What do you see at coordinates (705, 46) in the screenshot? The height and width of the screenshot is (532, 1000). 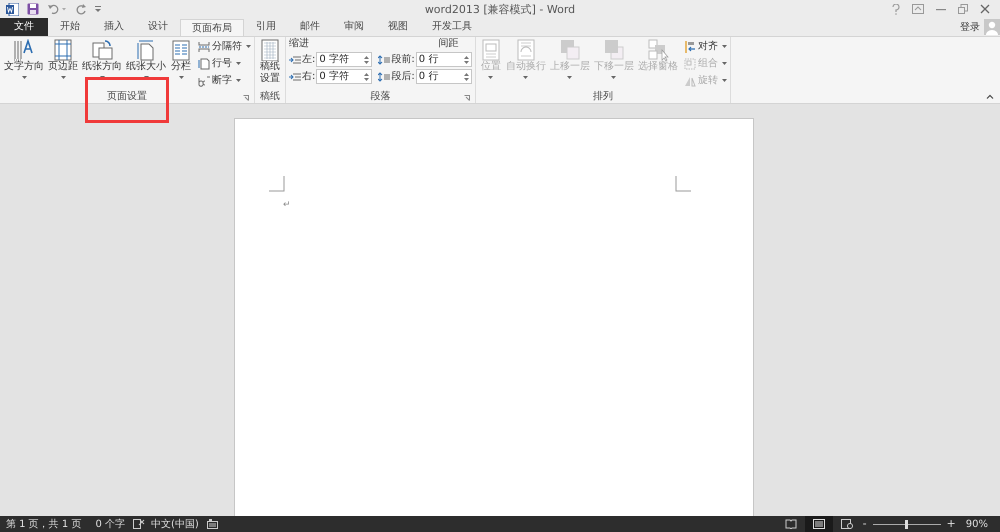 I see `ribbon-button: 对齐` at bounding box center [705, 46].